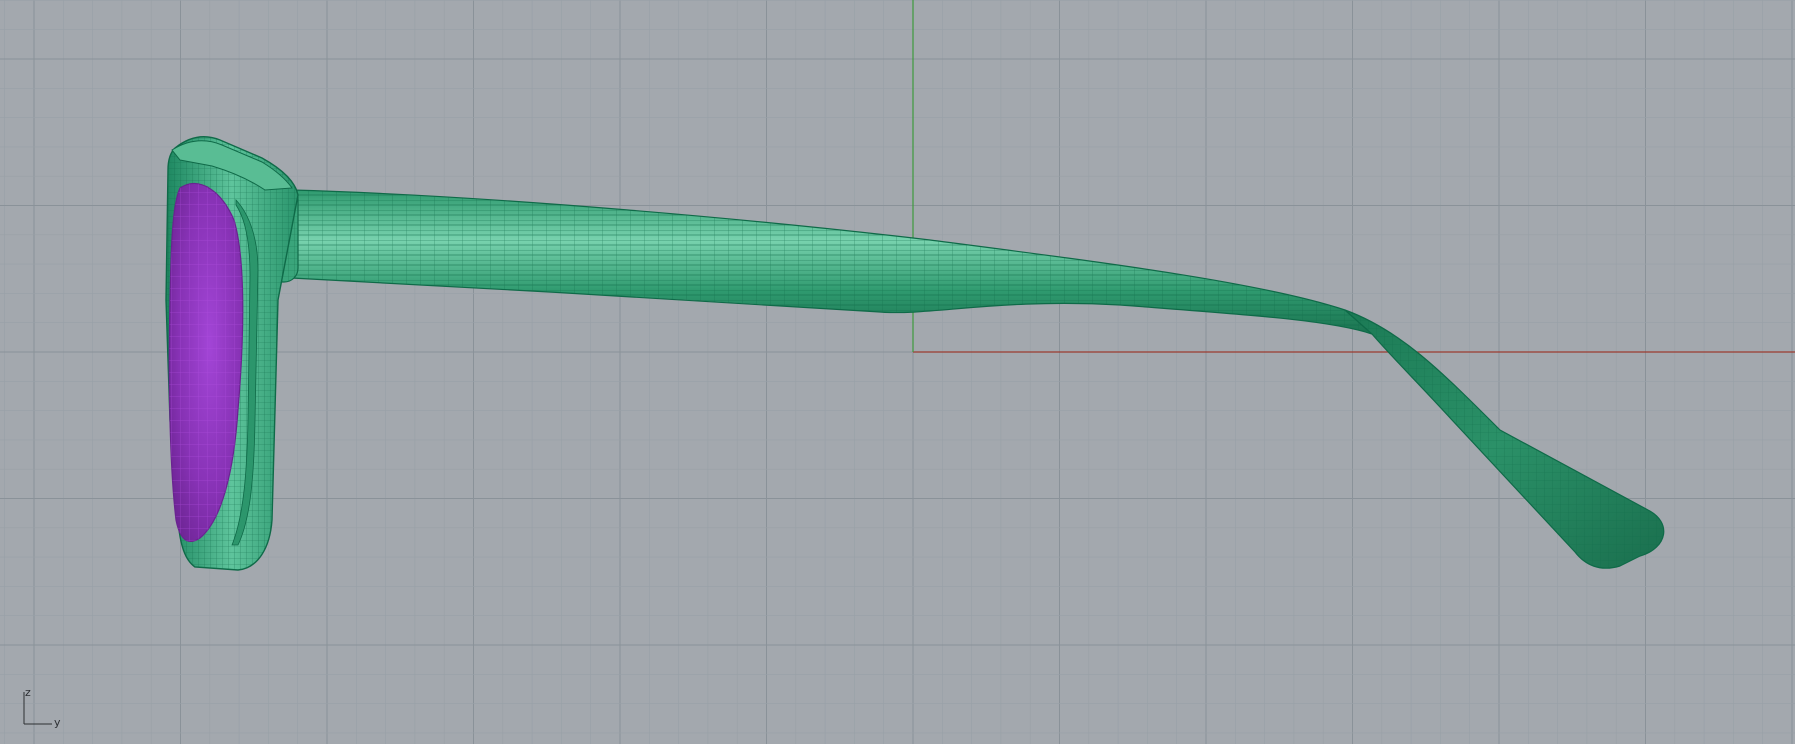  Describe the element at coordinates (57, 722) in the screenshot. I see `gizmo-y-label: y` at that location.